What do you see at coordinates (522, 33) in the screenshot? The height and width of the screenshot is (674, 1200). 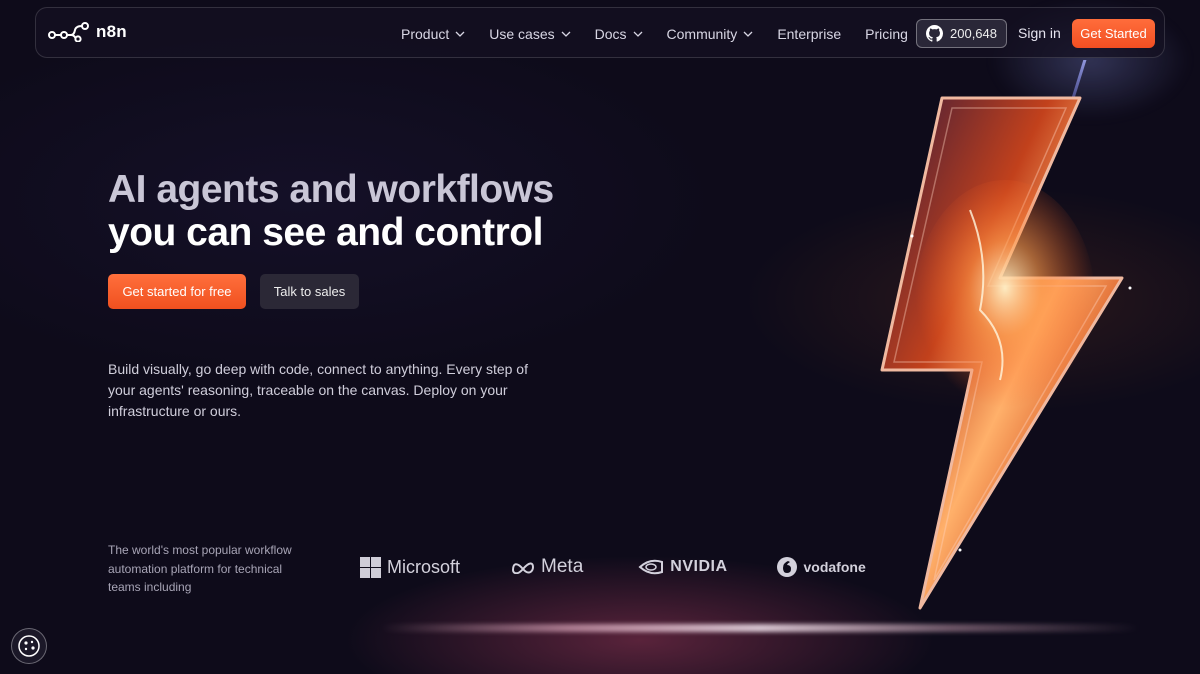 I see `nav-item-label: Use cases` at bounding box center [522, 33].